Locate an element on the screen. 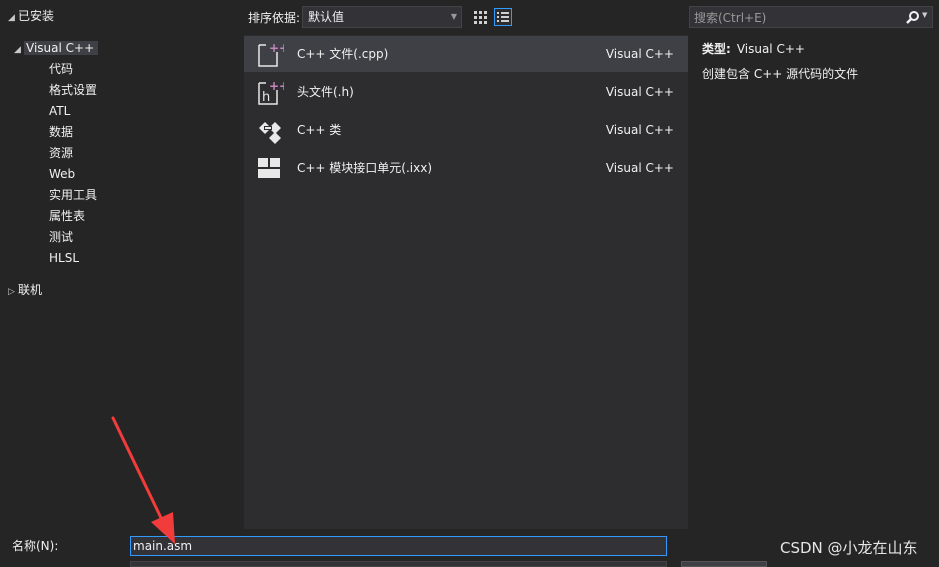  expand-triangle-icon: ▷ is located at coordinates (13, 292).